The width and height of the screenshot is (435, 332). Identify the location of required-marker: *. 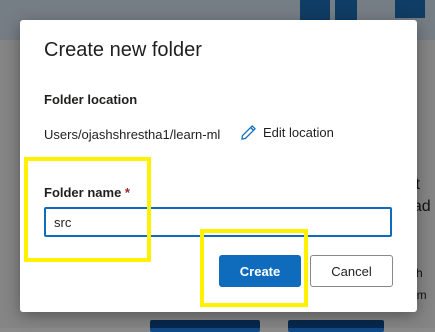
(127, 192).